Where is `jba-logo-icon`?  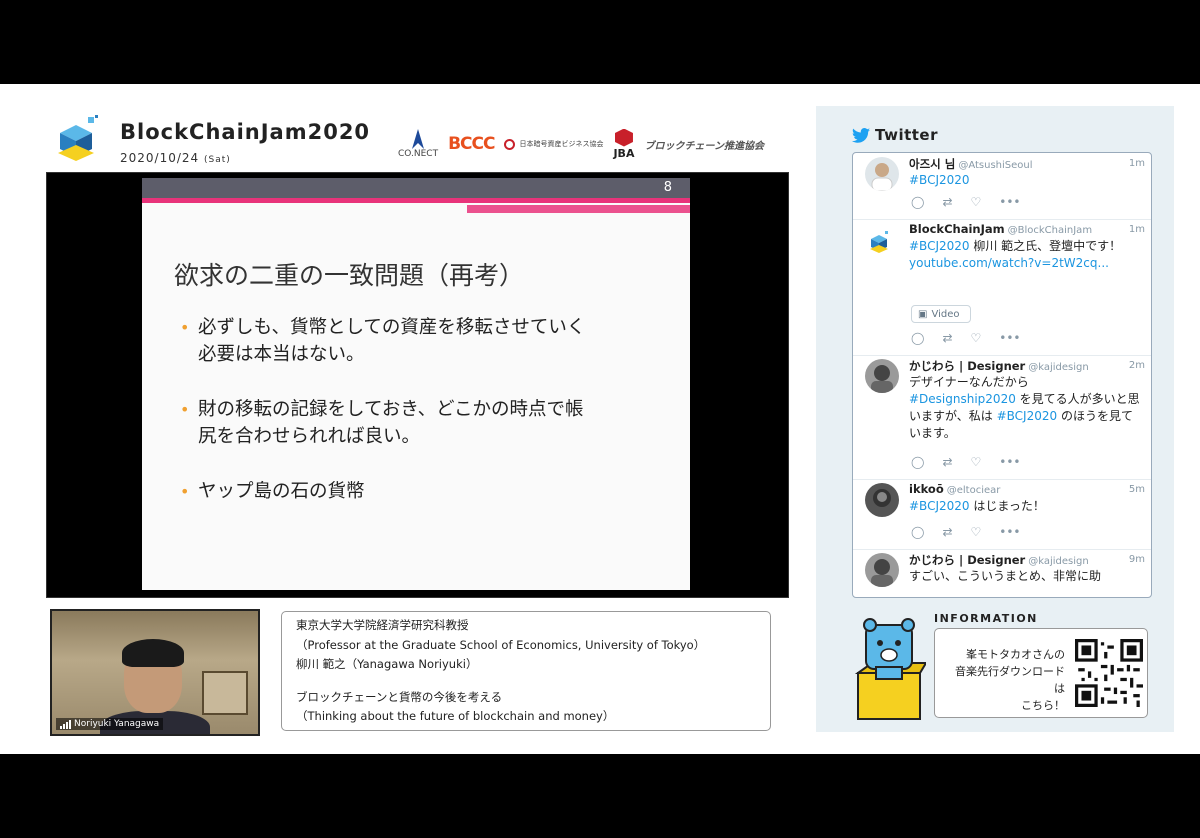 jba-logo-icon is located at coordinates (623, 137).